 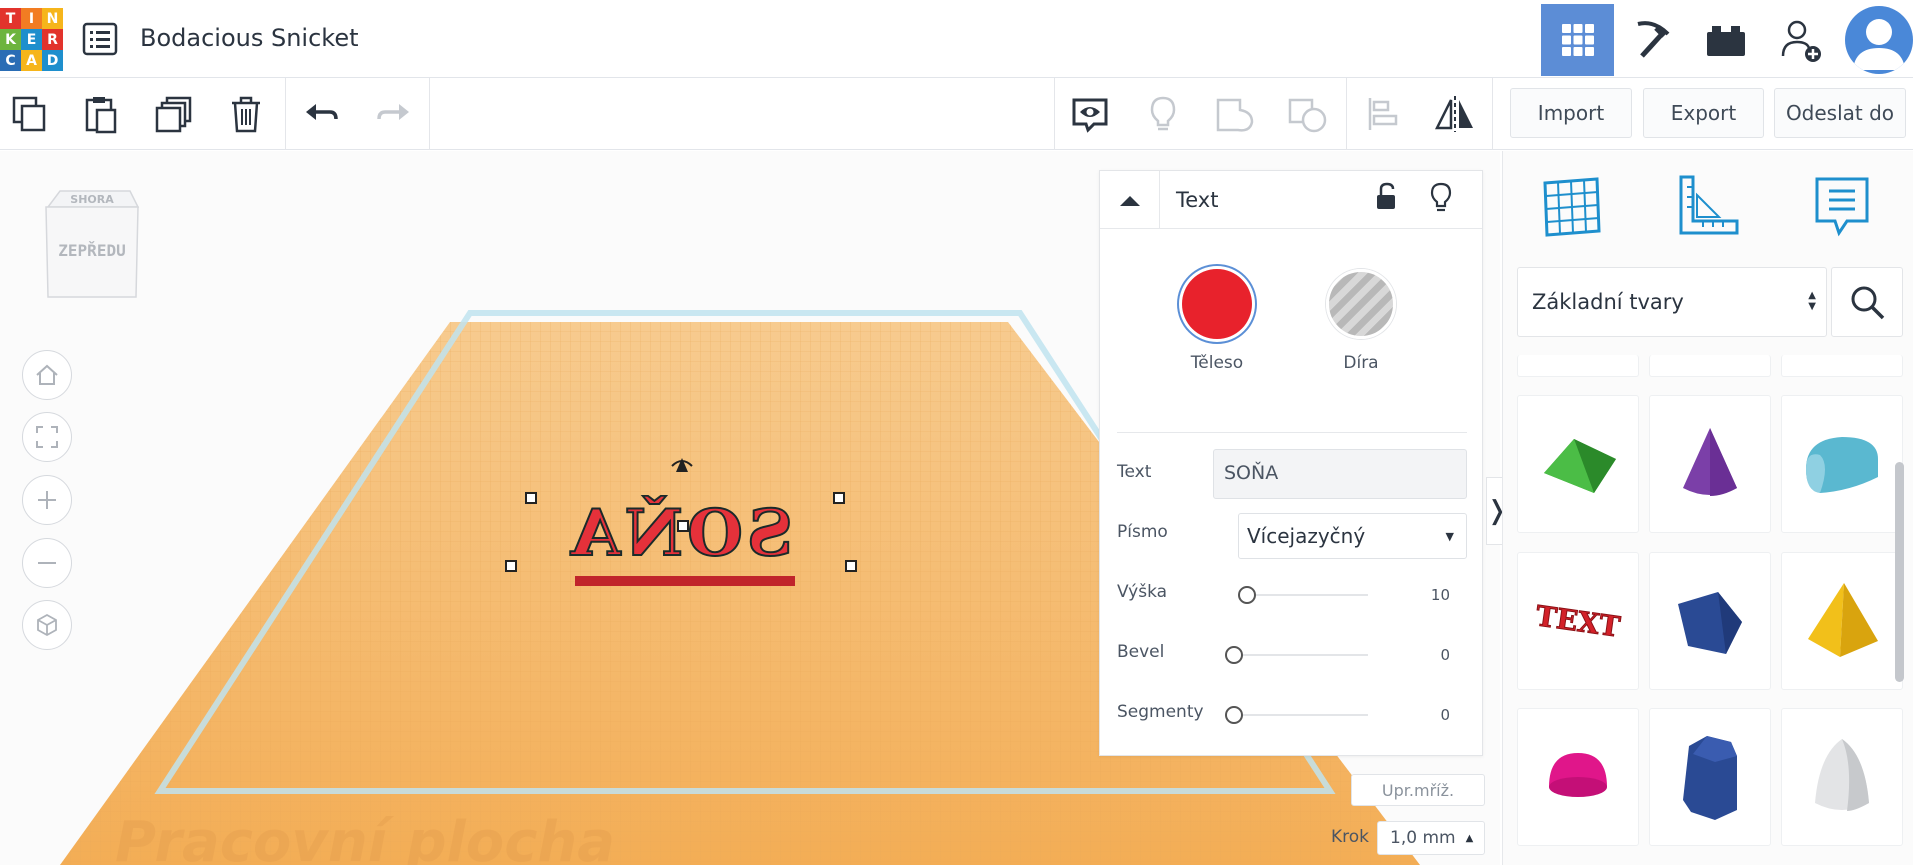 I want to click on snap-grid-select: 1,0 mm ▲, so click(x=1431, y=838).